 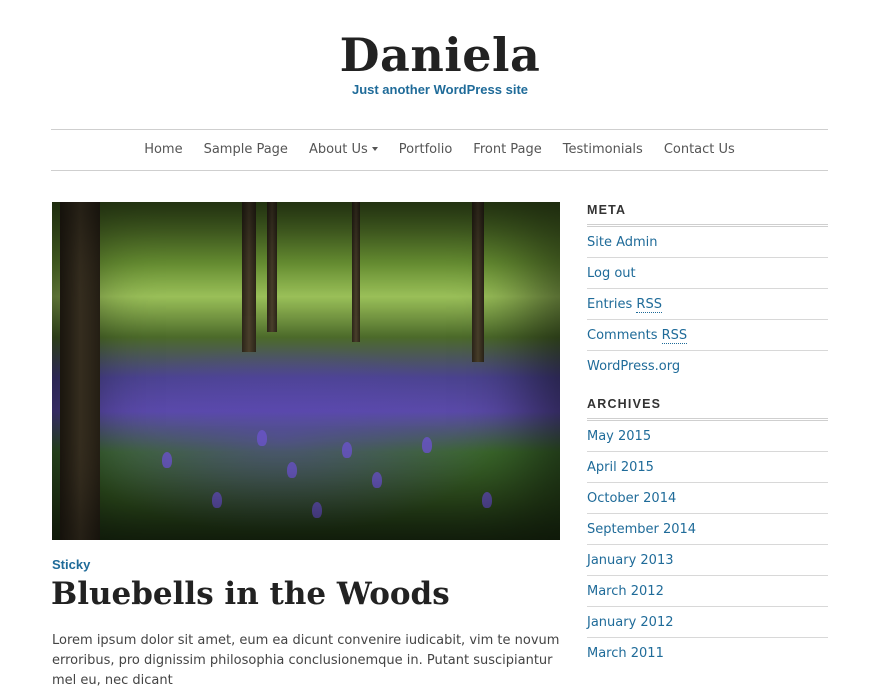 What do you see at coordinates (71, 564) in the screenshot?
I see `sticky-badge: Sticky` at bounding box center [71, 564].